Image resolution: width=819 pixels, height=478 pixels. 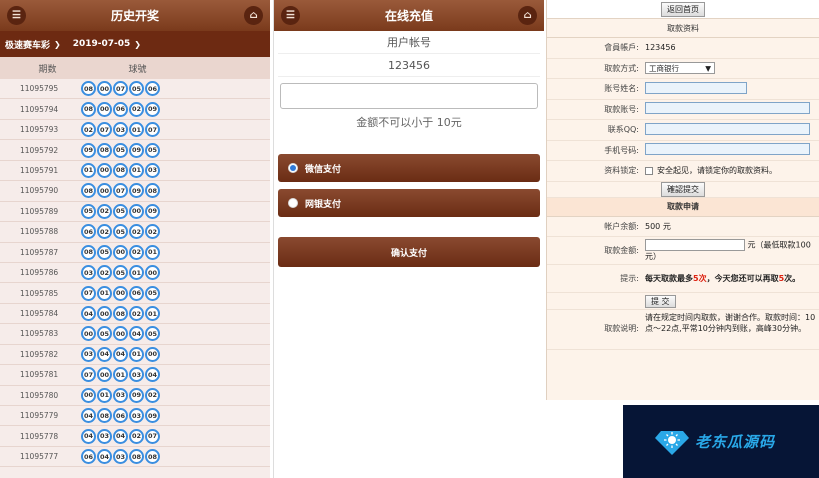 What do you see at coordinates (409, 42) in the screenshot?
I see `account-label: 用户帐号` at bounding box center [409, 42].